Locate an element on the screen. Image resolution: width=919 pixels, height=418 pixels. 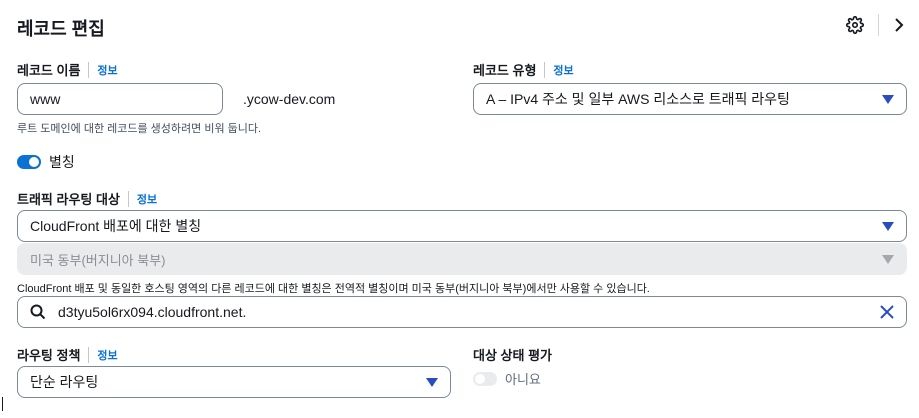
record-type-label-group: 레코드 유형 정보 is located at coordinates (523, 69).